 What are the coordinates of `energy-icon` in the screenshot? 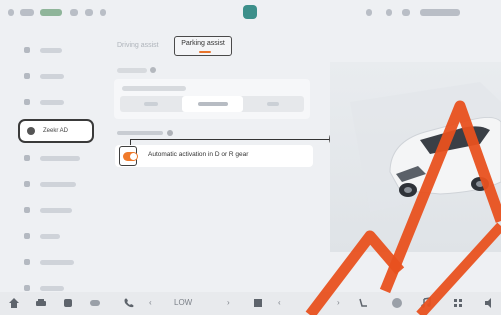 It's located at (27, 184).